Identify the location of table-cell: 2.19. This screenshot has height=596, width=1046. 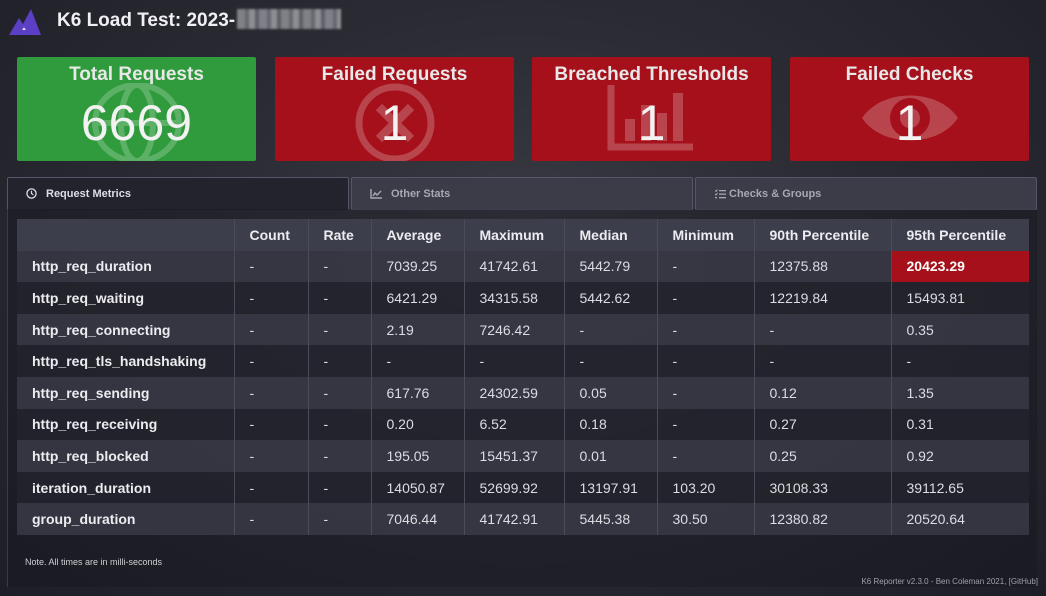
(418, 329).